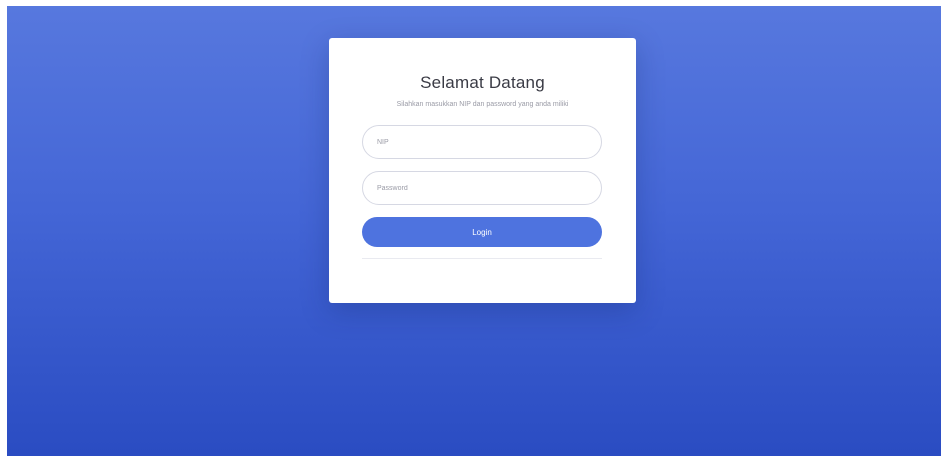  I want to click on password-input, so click(482, 188).